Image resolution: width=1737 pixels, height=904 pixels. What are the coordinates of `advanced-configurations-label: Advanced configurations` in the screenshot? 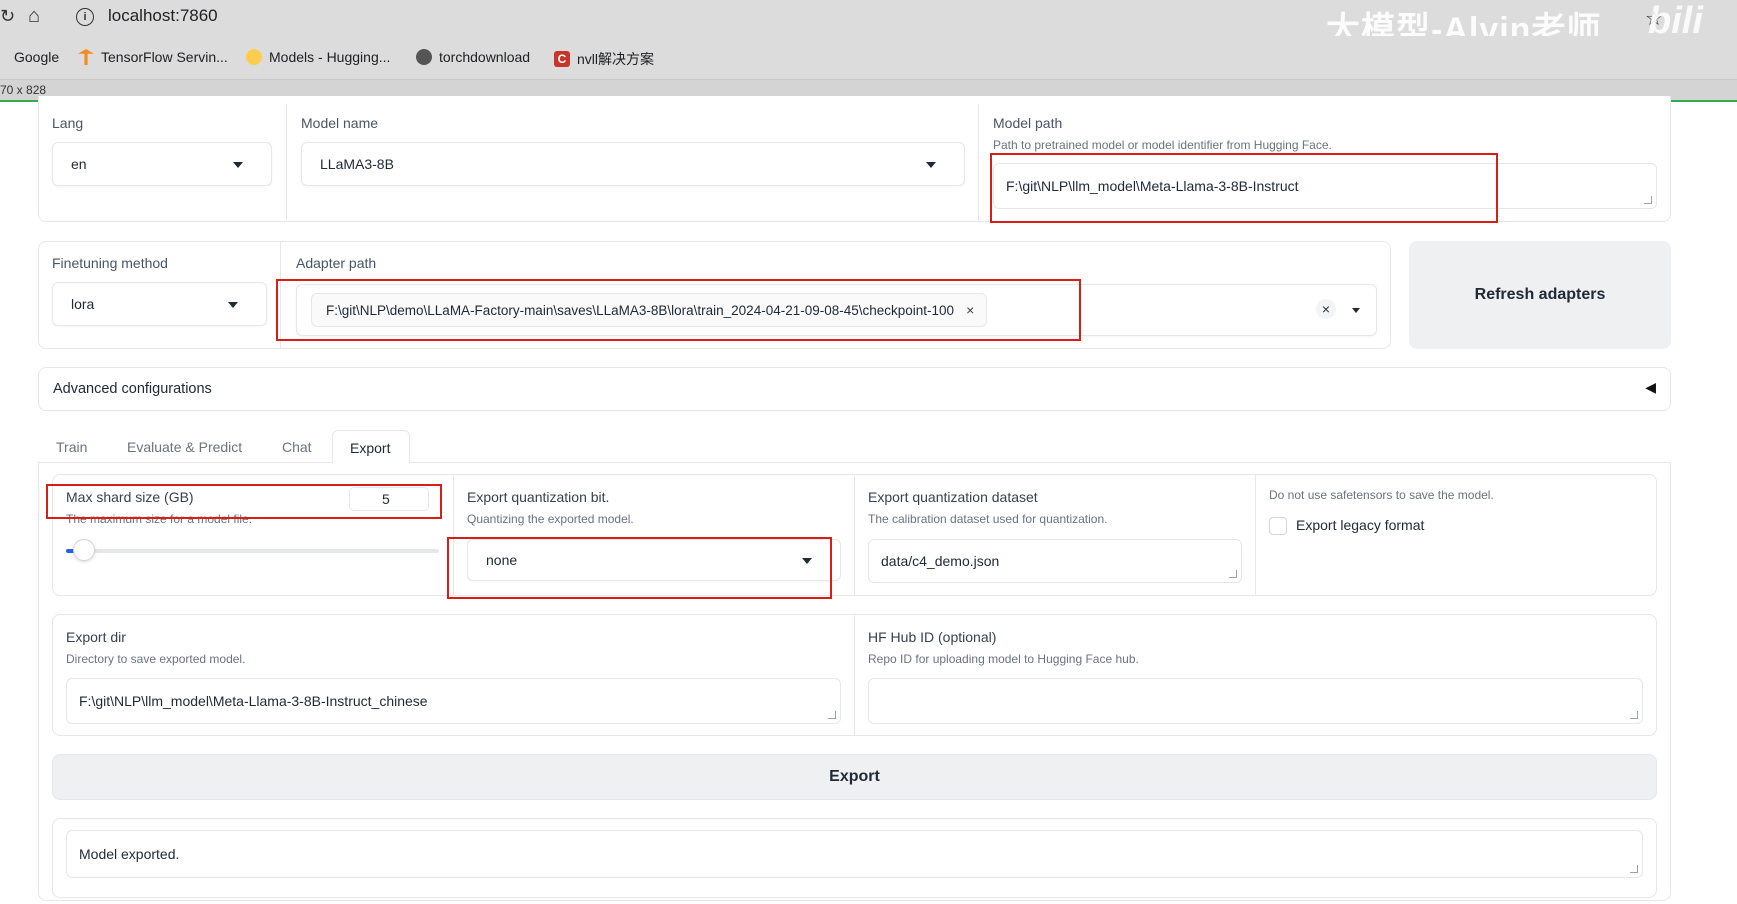 It's located at (132, 389).